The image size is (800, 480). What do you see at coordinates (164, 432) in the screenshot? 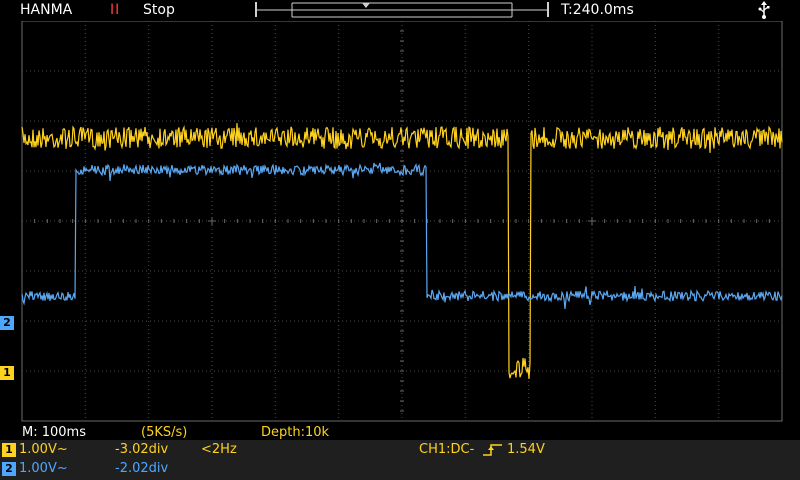
I see `sample-rate-label: (5KS/s)` at bounding box center [164, 432].